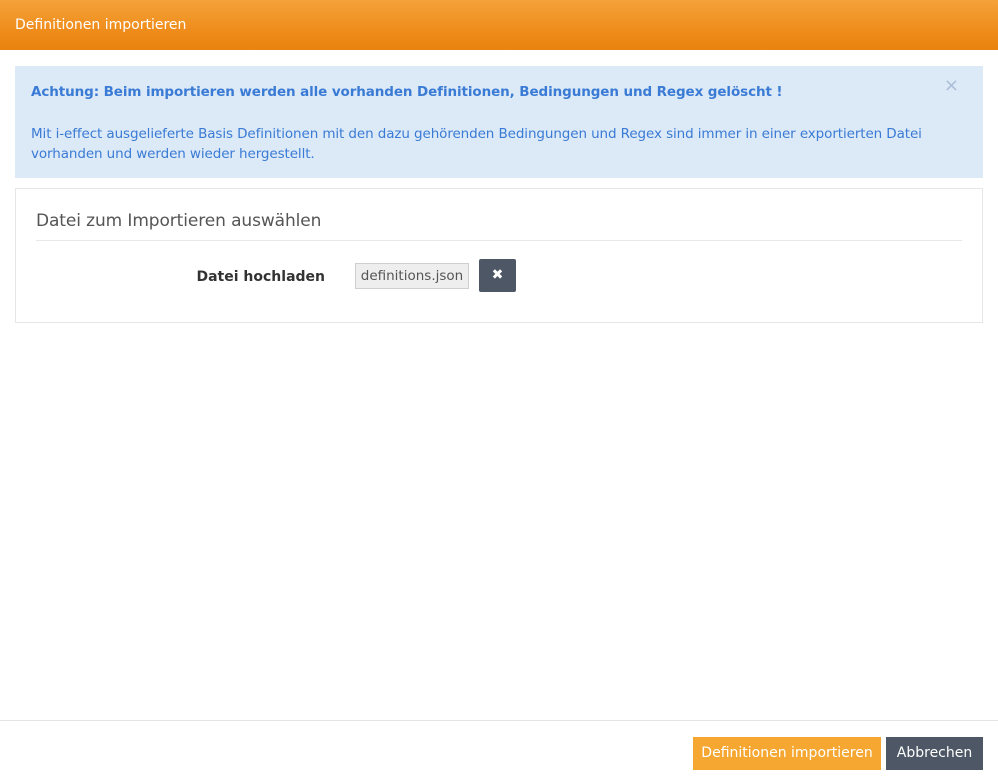 Image resolution: width=998 pixels, height=784 pixels. Describe the element at coordinates (934, 753) in the screenshot. I see `cancel-button: Abbrechen` at that location.